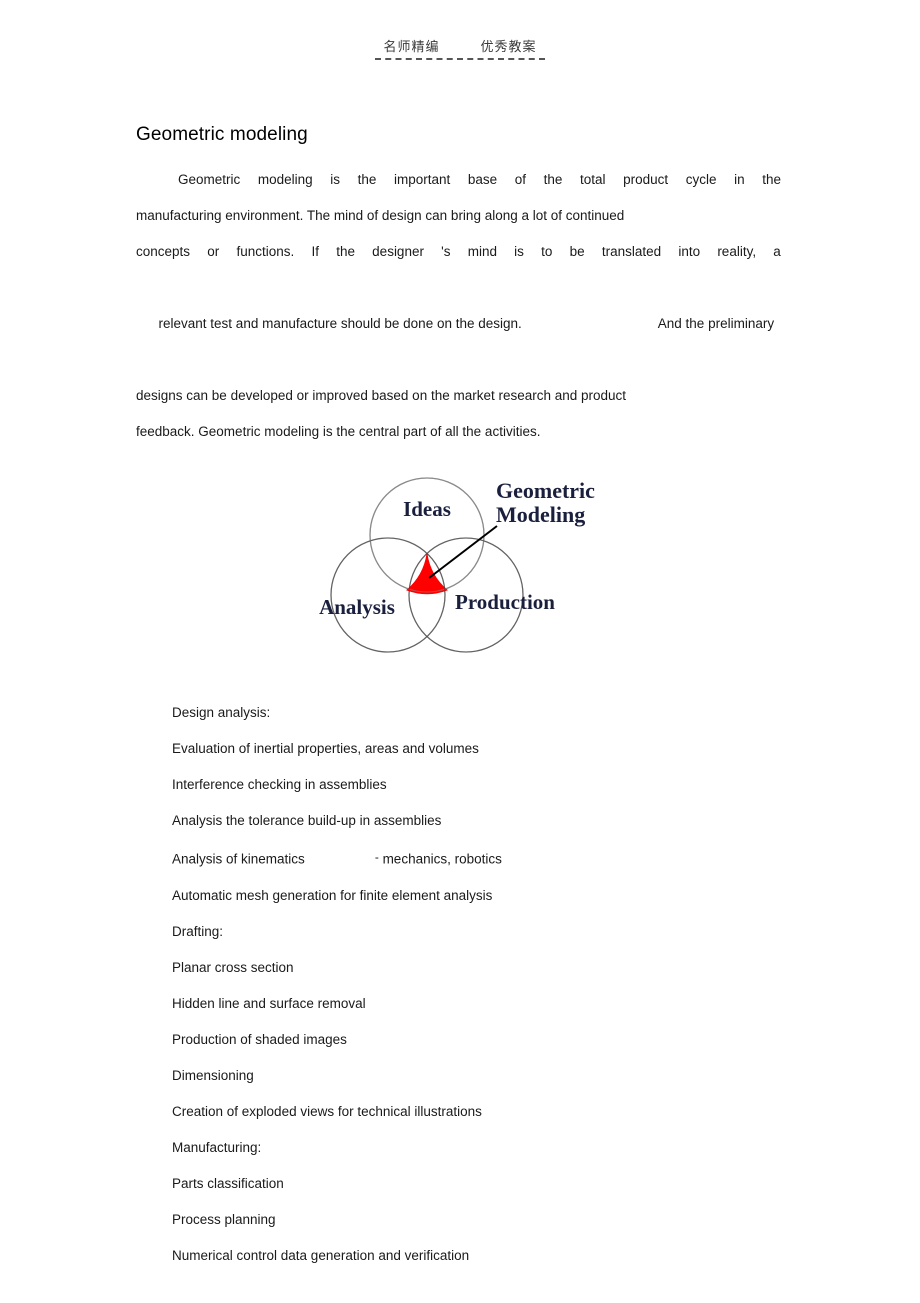  I want to click on list-item: Process planning, so click(224, 1219).